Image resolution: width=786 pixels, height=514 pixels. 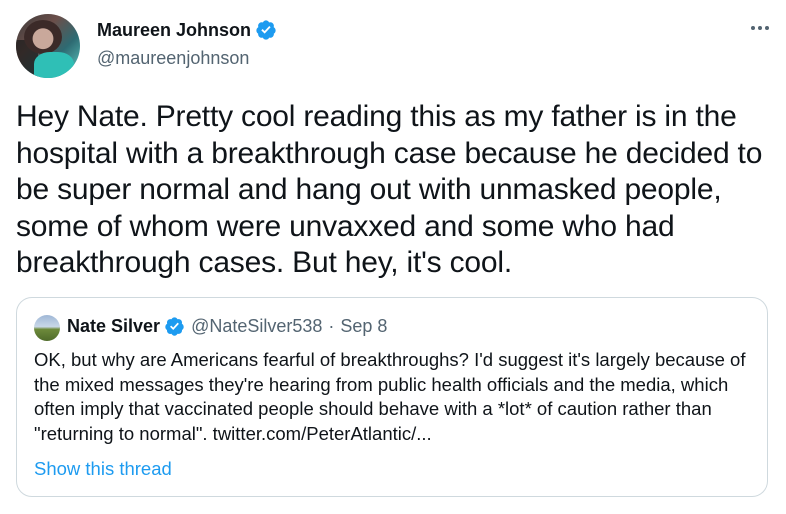 I want to click on quoted-author-name: Nate Silver, so click(x=113, y=326).